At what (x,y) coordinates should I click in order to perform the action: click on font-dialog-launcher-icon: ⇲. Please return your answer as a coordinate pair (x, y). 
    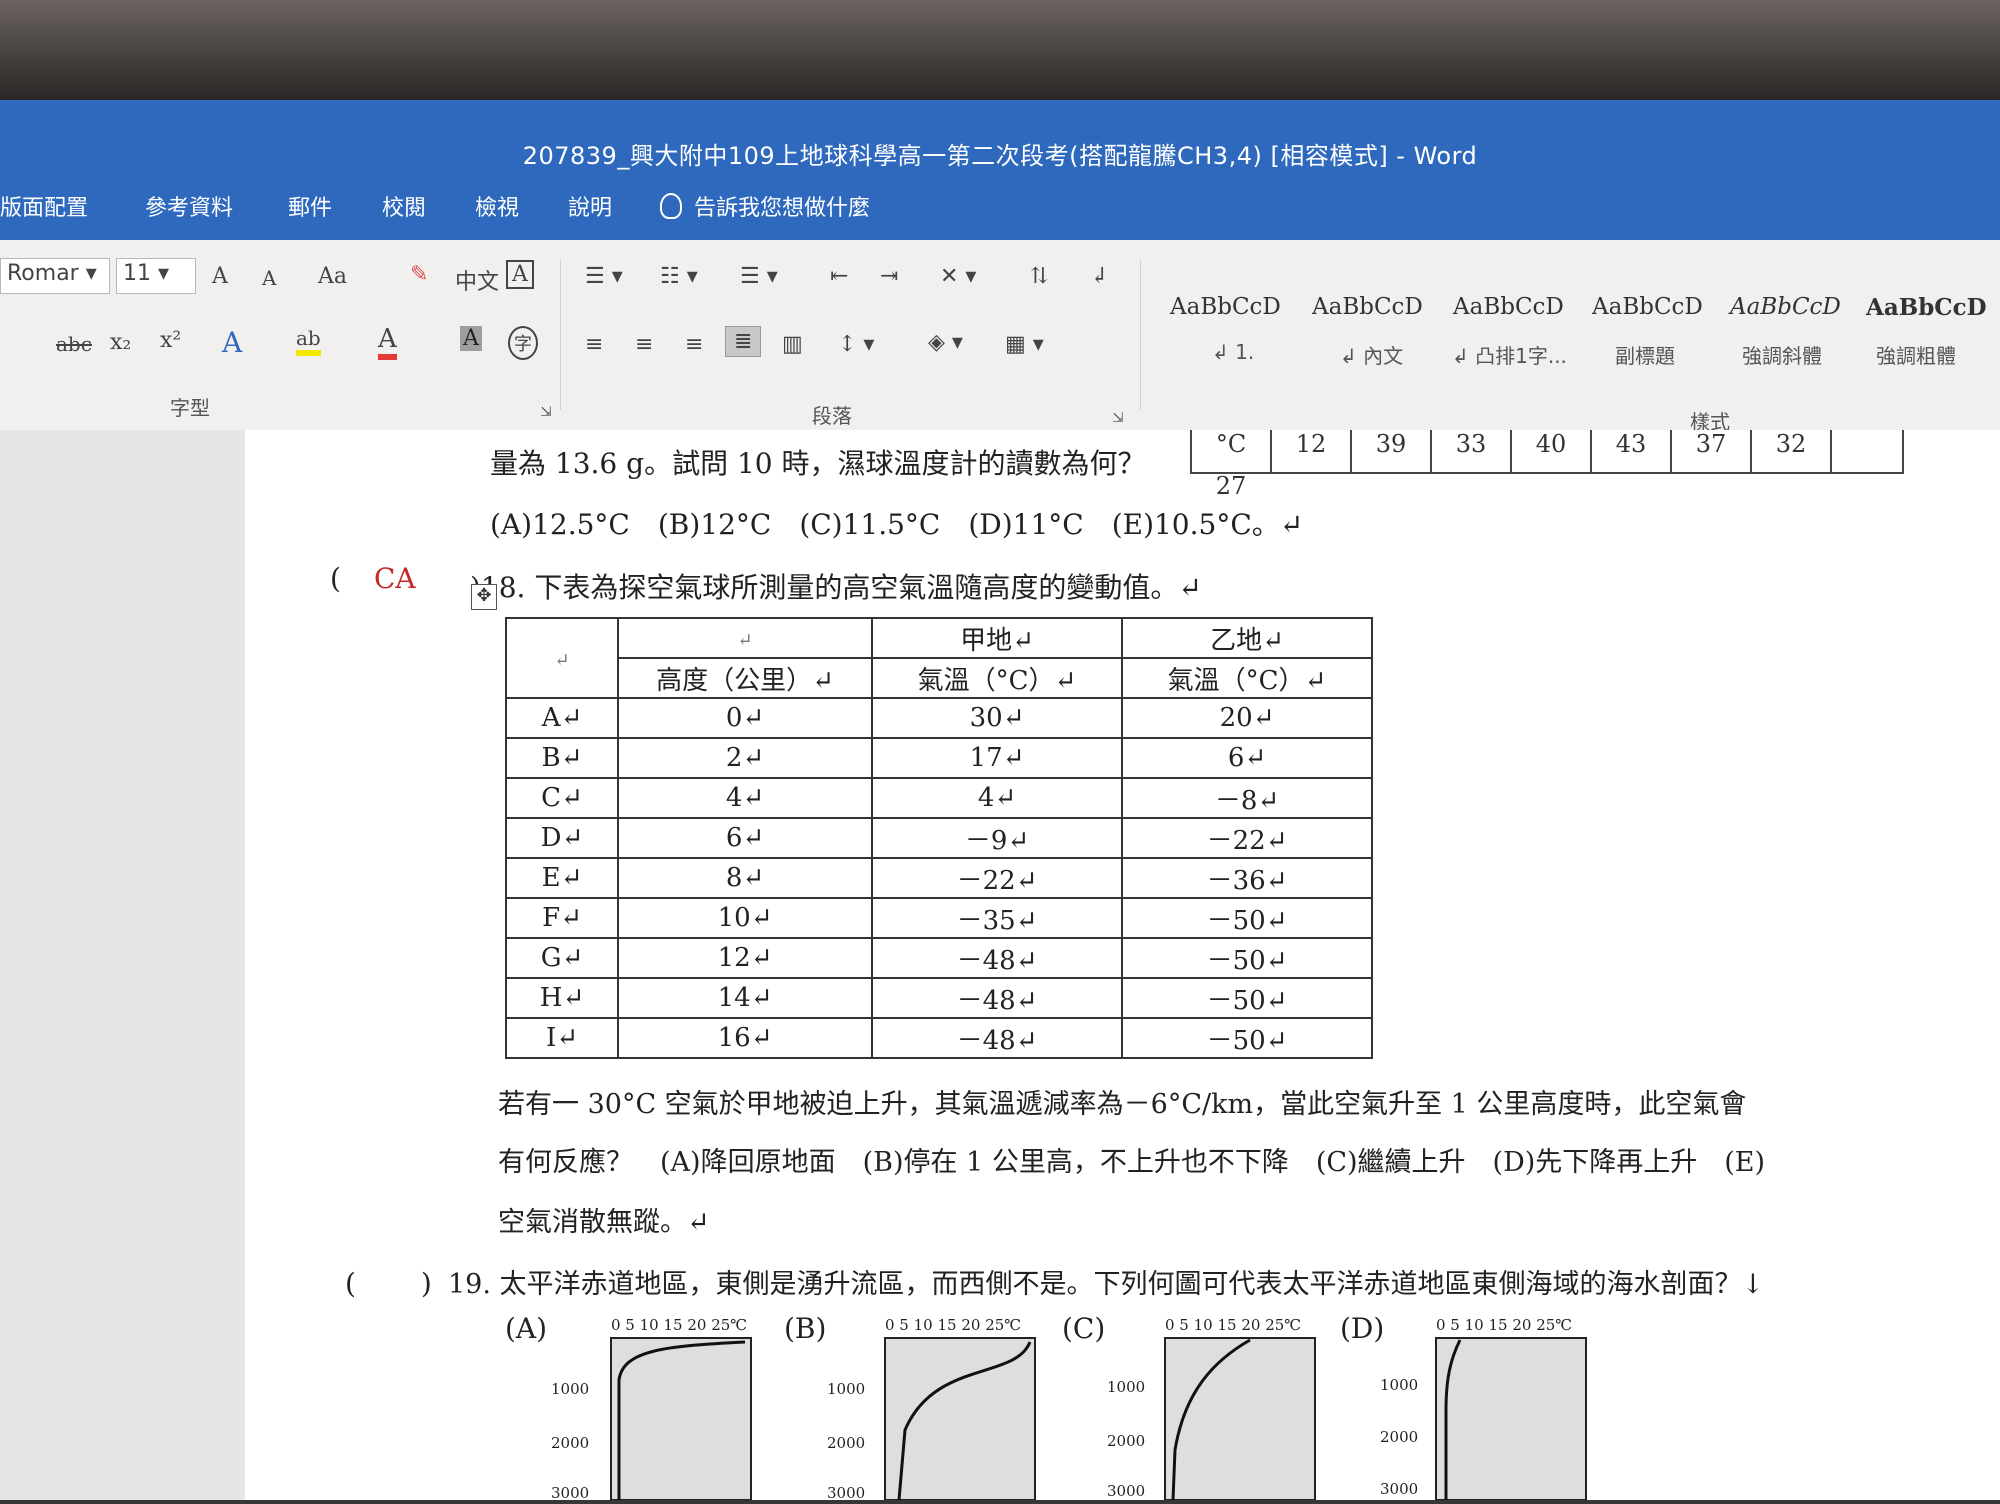
    Looking at the image, I should click on (546, 412).